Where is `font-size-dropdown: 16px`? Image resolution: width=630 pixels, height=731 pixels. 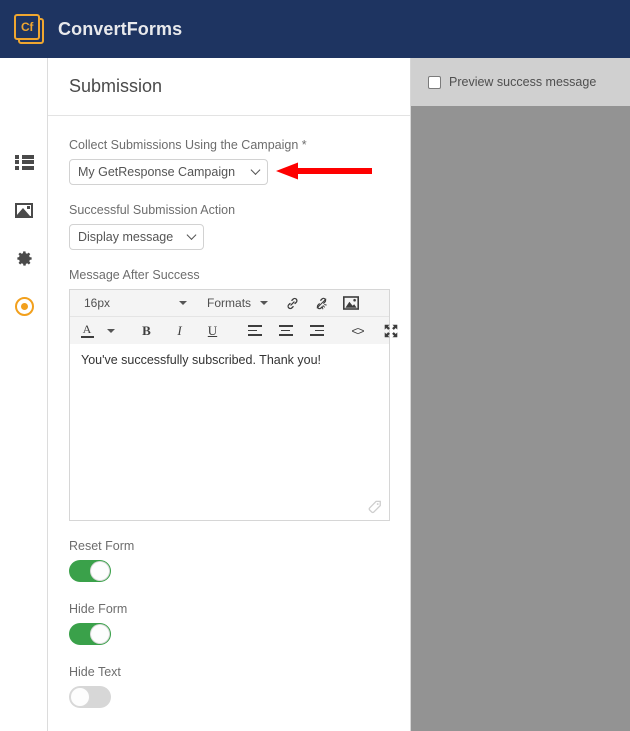 font-size-dropdown: 16px is located at coordinates (95, 303).